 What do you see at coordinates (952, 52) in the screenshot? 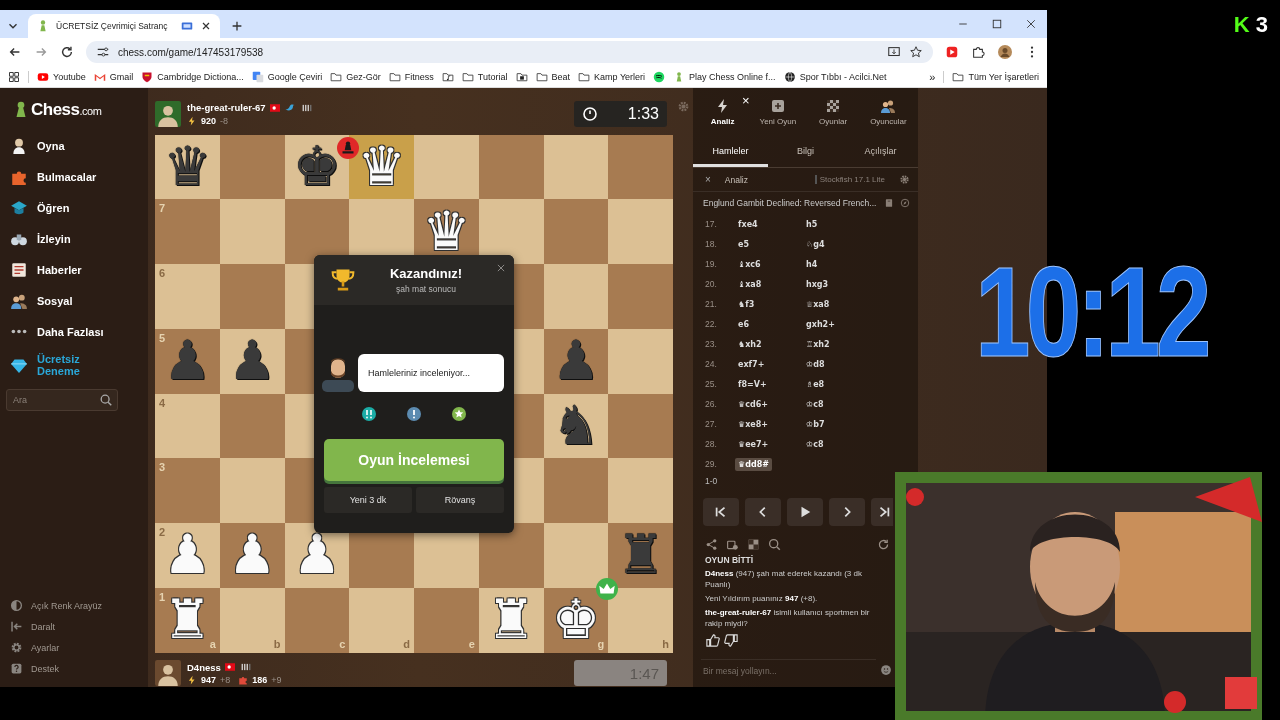
I see `record-icon` at bounding box center [952, 52].